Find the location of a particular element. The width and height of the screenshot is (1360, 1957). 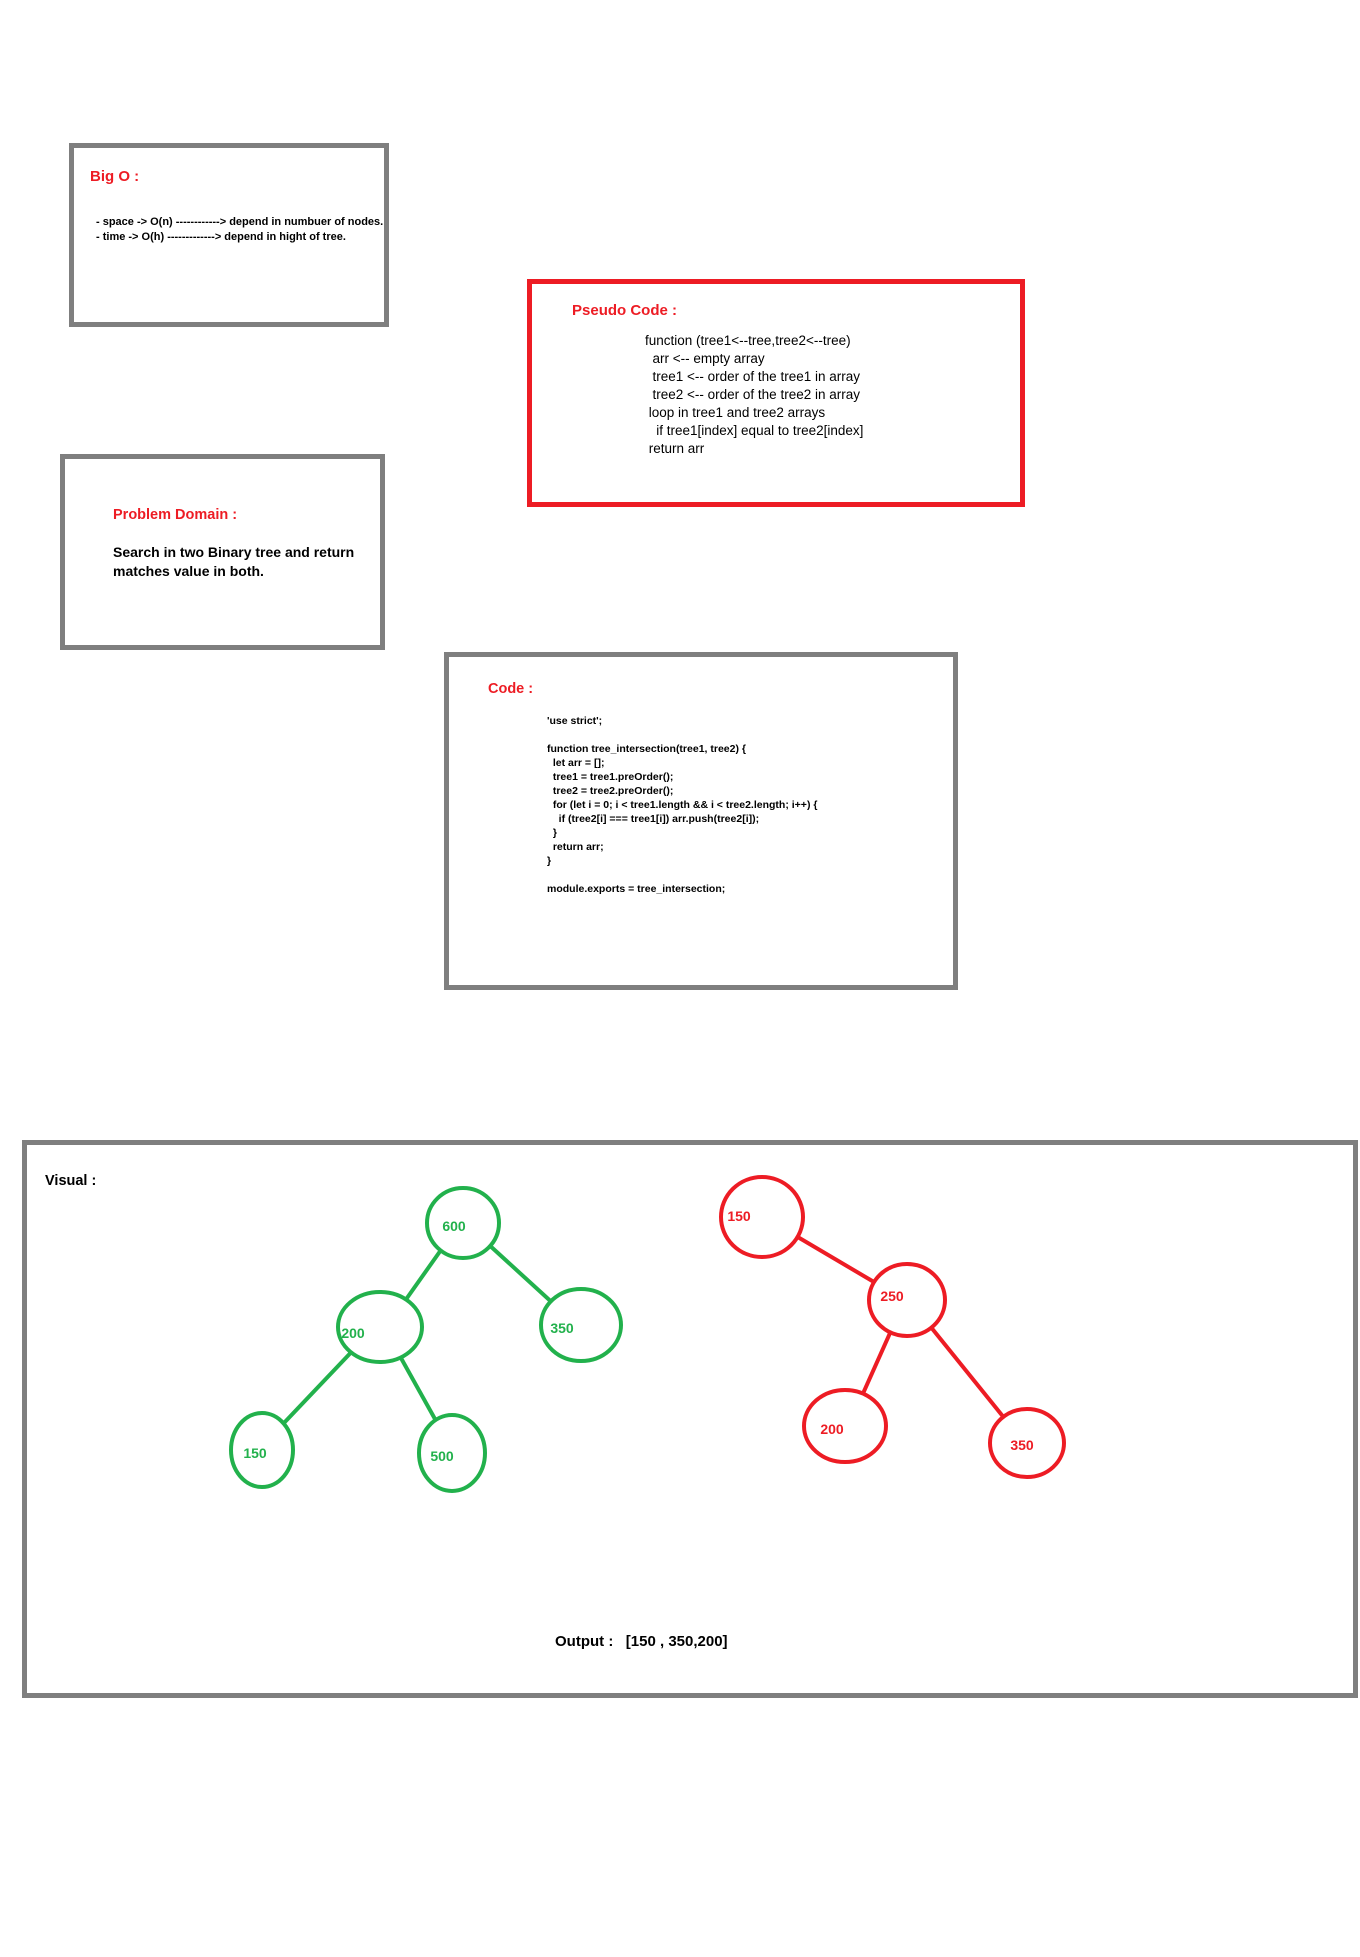

pseudo-code-line: tree1 <-- order of the tree1 in array is located at coordinates (752, 376).